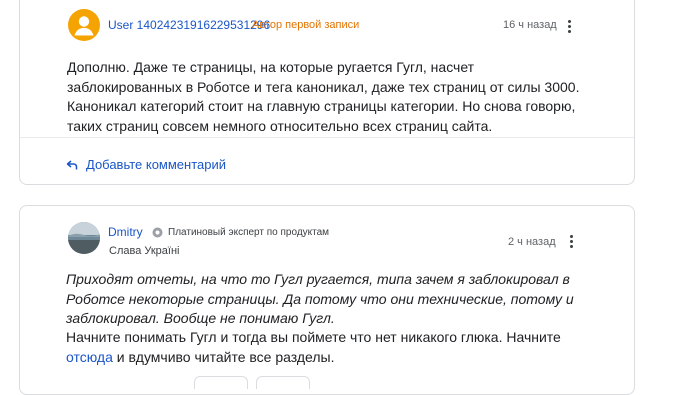  What do you see at coordinates (89, 357) in the screenshot?
I see `help-link: отсюда` at bounding box center [89, 357].